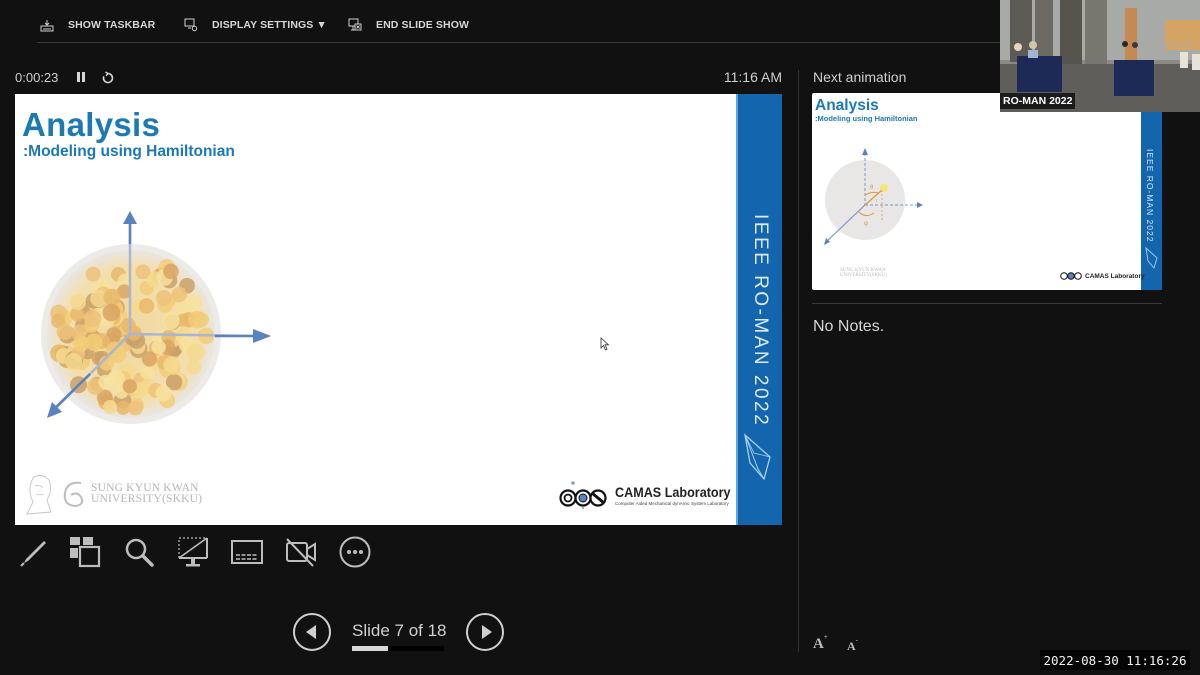 The width and height of the screenshot is (1200, 675). I want to click on increase-font-button: A+, so click(820, 643).